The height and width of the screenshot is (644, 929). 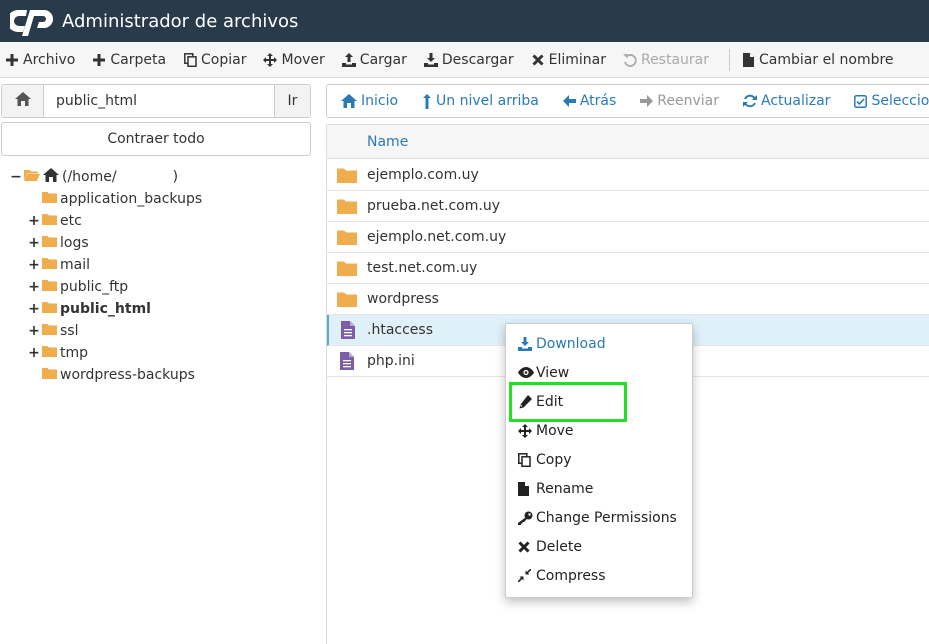 What do you see at coordinates (138, 59) in the screenshot?
I see `new-folder-label: Carpeta` at bounding box center [138, 59].